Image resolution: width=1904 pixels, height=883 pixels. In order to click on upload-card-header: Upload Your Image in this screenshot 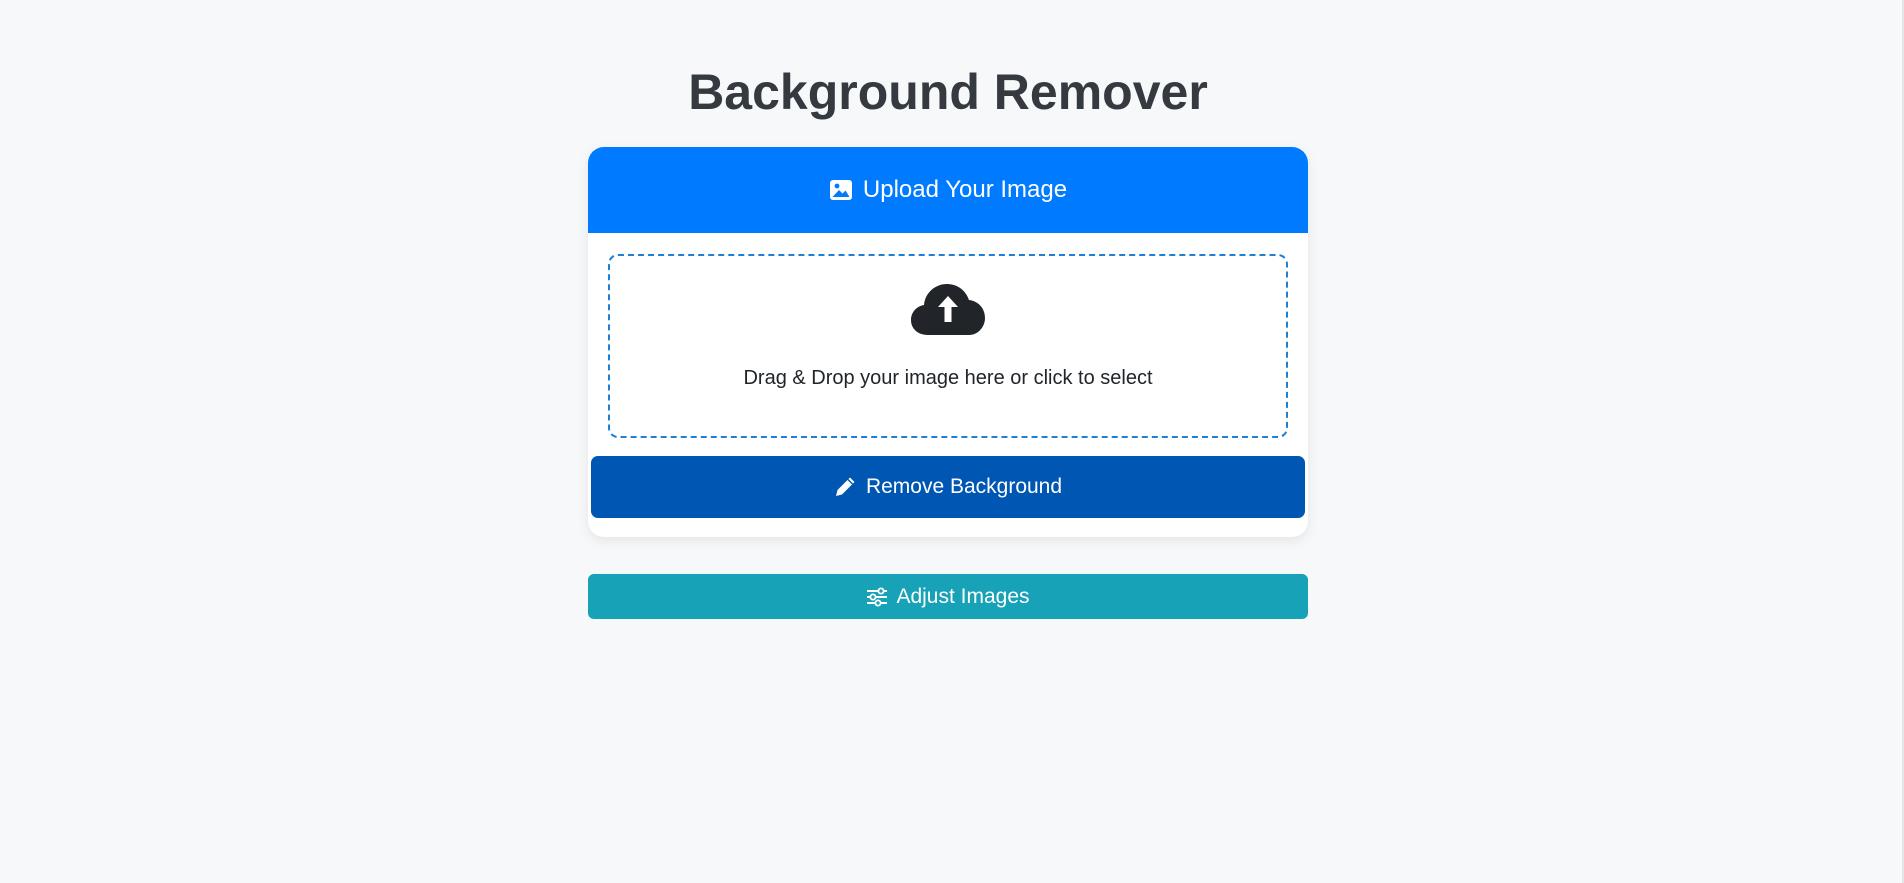, I will do `click(948, 190)`.